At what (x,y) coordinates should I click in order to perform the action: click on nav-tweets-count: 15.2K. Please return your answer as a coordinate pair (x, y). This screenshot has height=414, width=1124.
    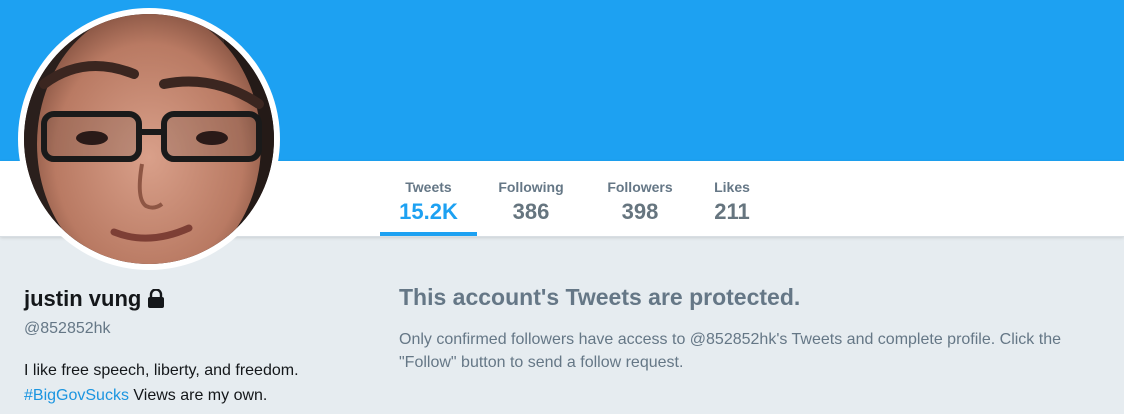
    Looking at the image, I should click on (428, 211).